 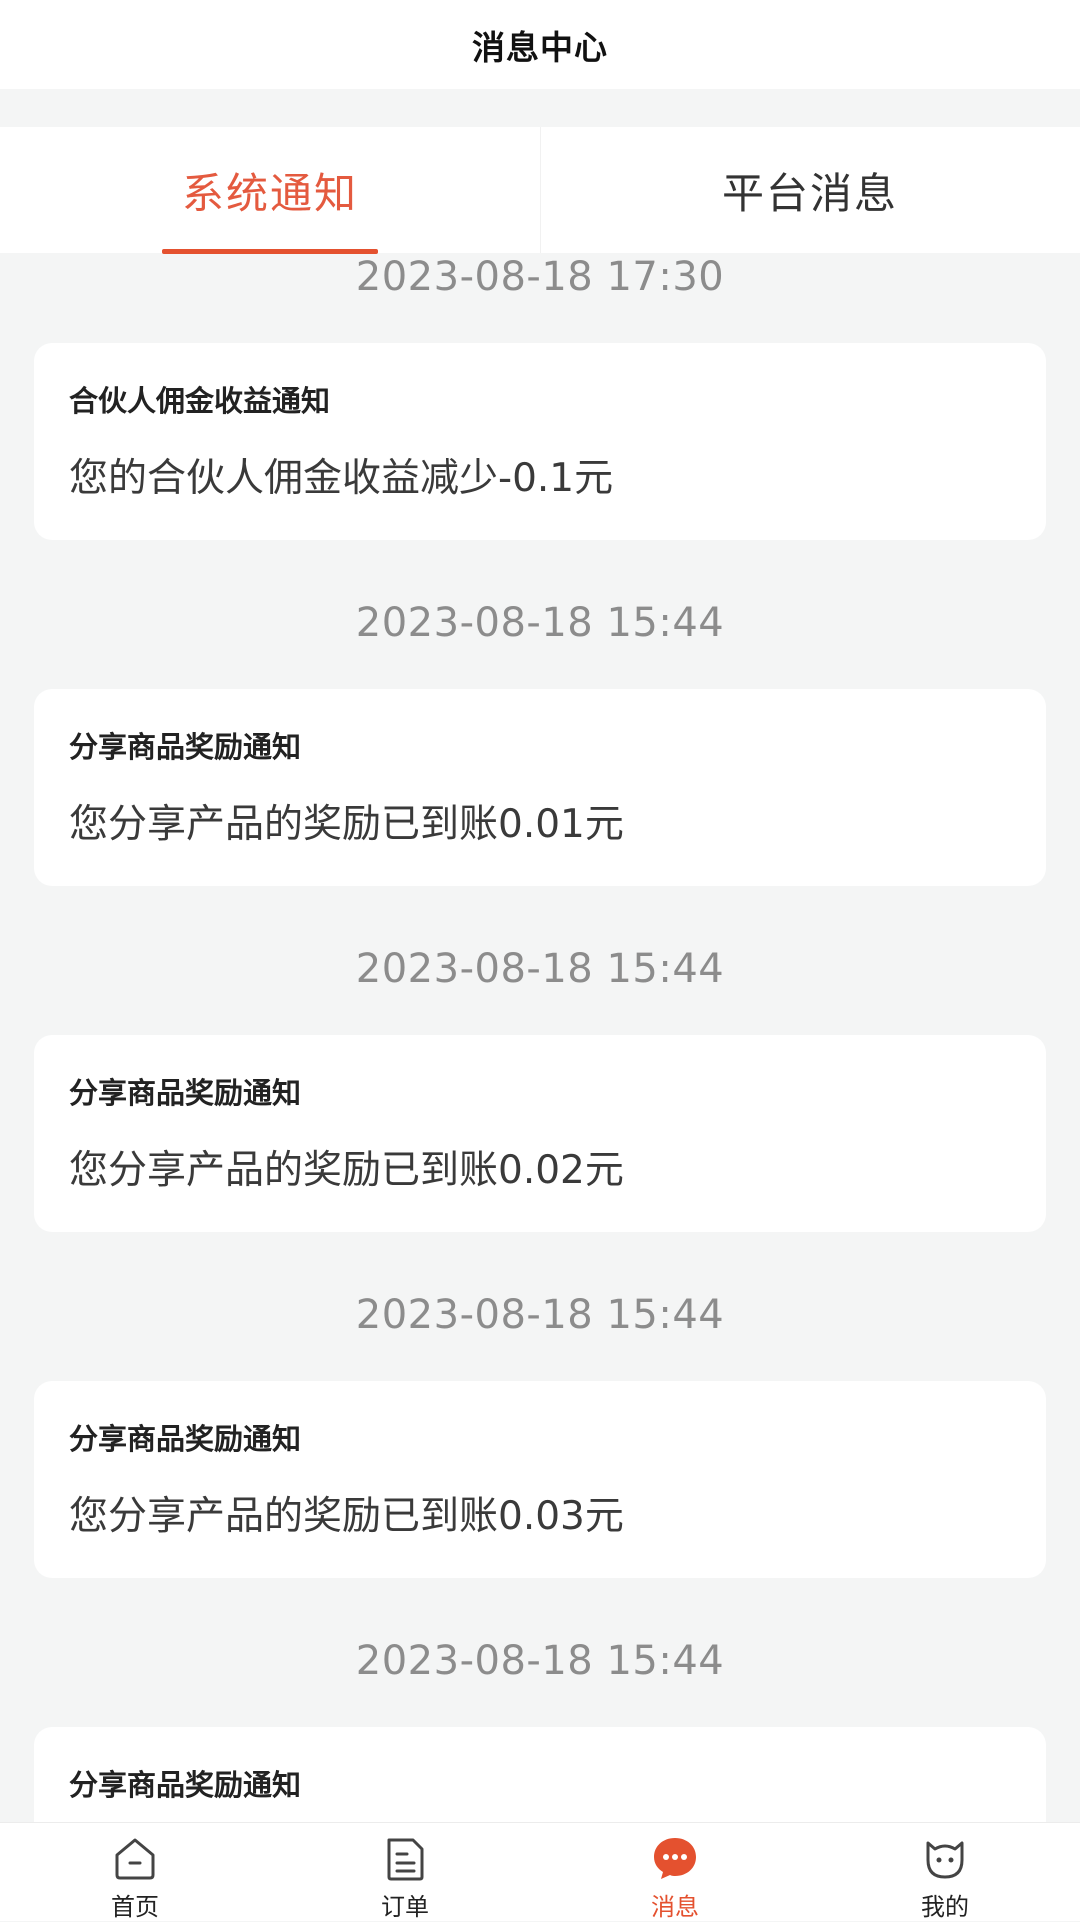 What do you see at coordinates (540, 1479) in the screenshot?
I see `message-card: 分享商品奖励通知 您分享产品的奖励已到账0.03元` at bounding box center [540, 1479].